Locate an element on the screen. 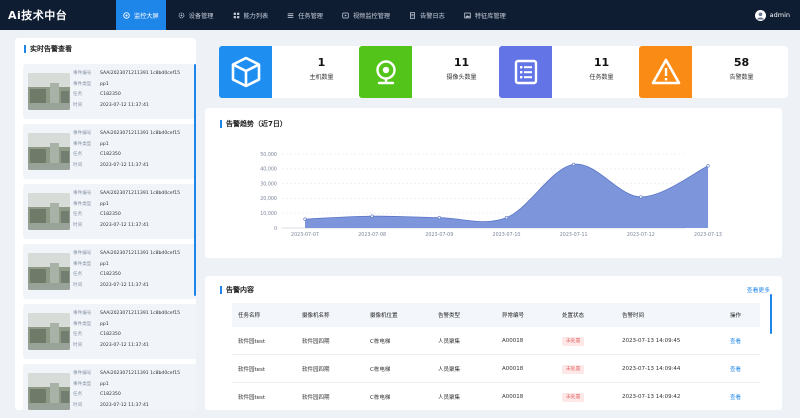  cell-code: A00018 is located at coordinates (513, 396).